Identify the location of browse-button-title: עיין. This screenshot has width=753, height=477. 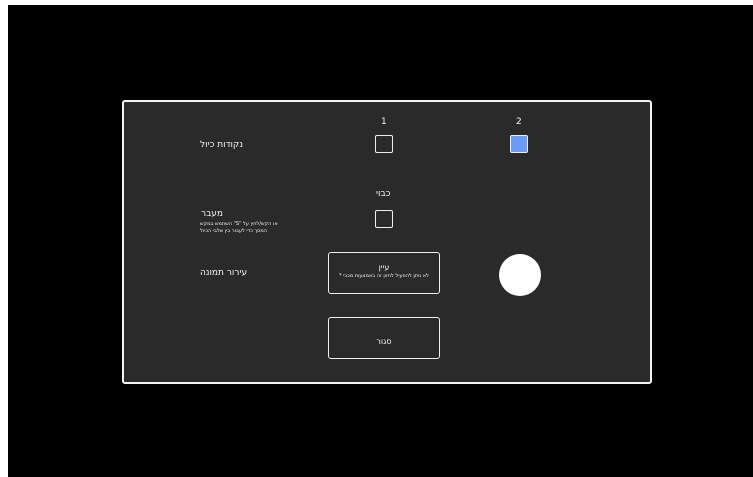
(384, 267).